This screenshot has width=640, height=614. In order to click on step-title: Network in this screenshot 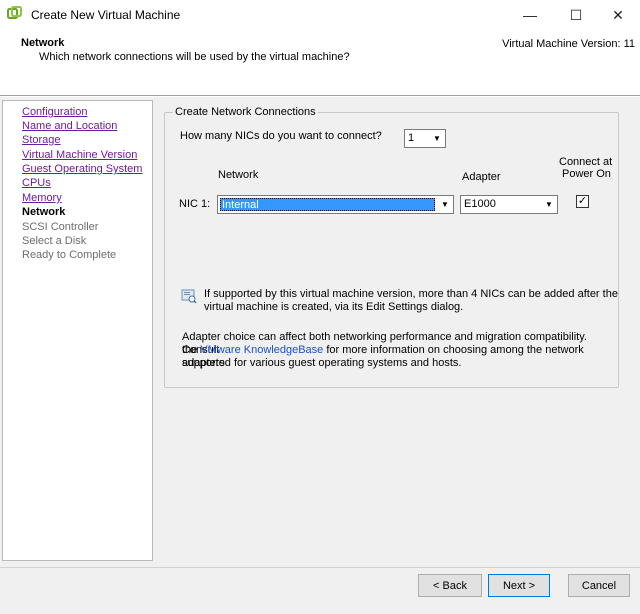, I will do `click(43, 43)`.